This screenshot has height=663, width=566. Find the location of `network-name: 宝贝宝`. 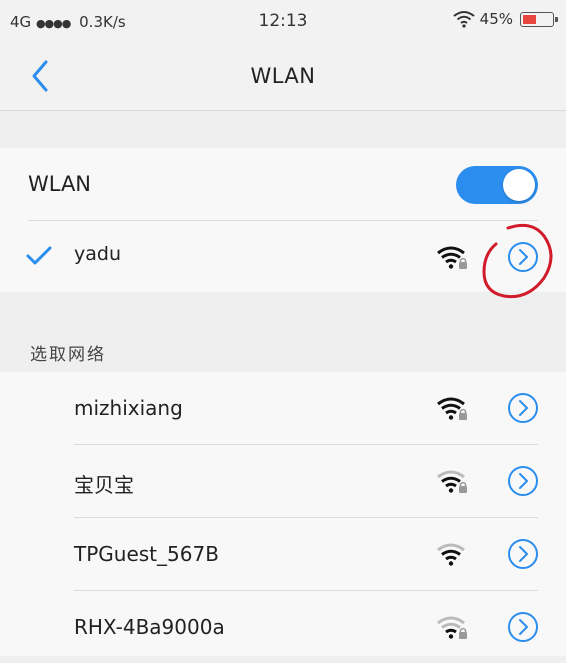

network-name: 宝贝宝 is located at coordinates (104, 485).